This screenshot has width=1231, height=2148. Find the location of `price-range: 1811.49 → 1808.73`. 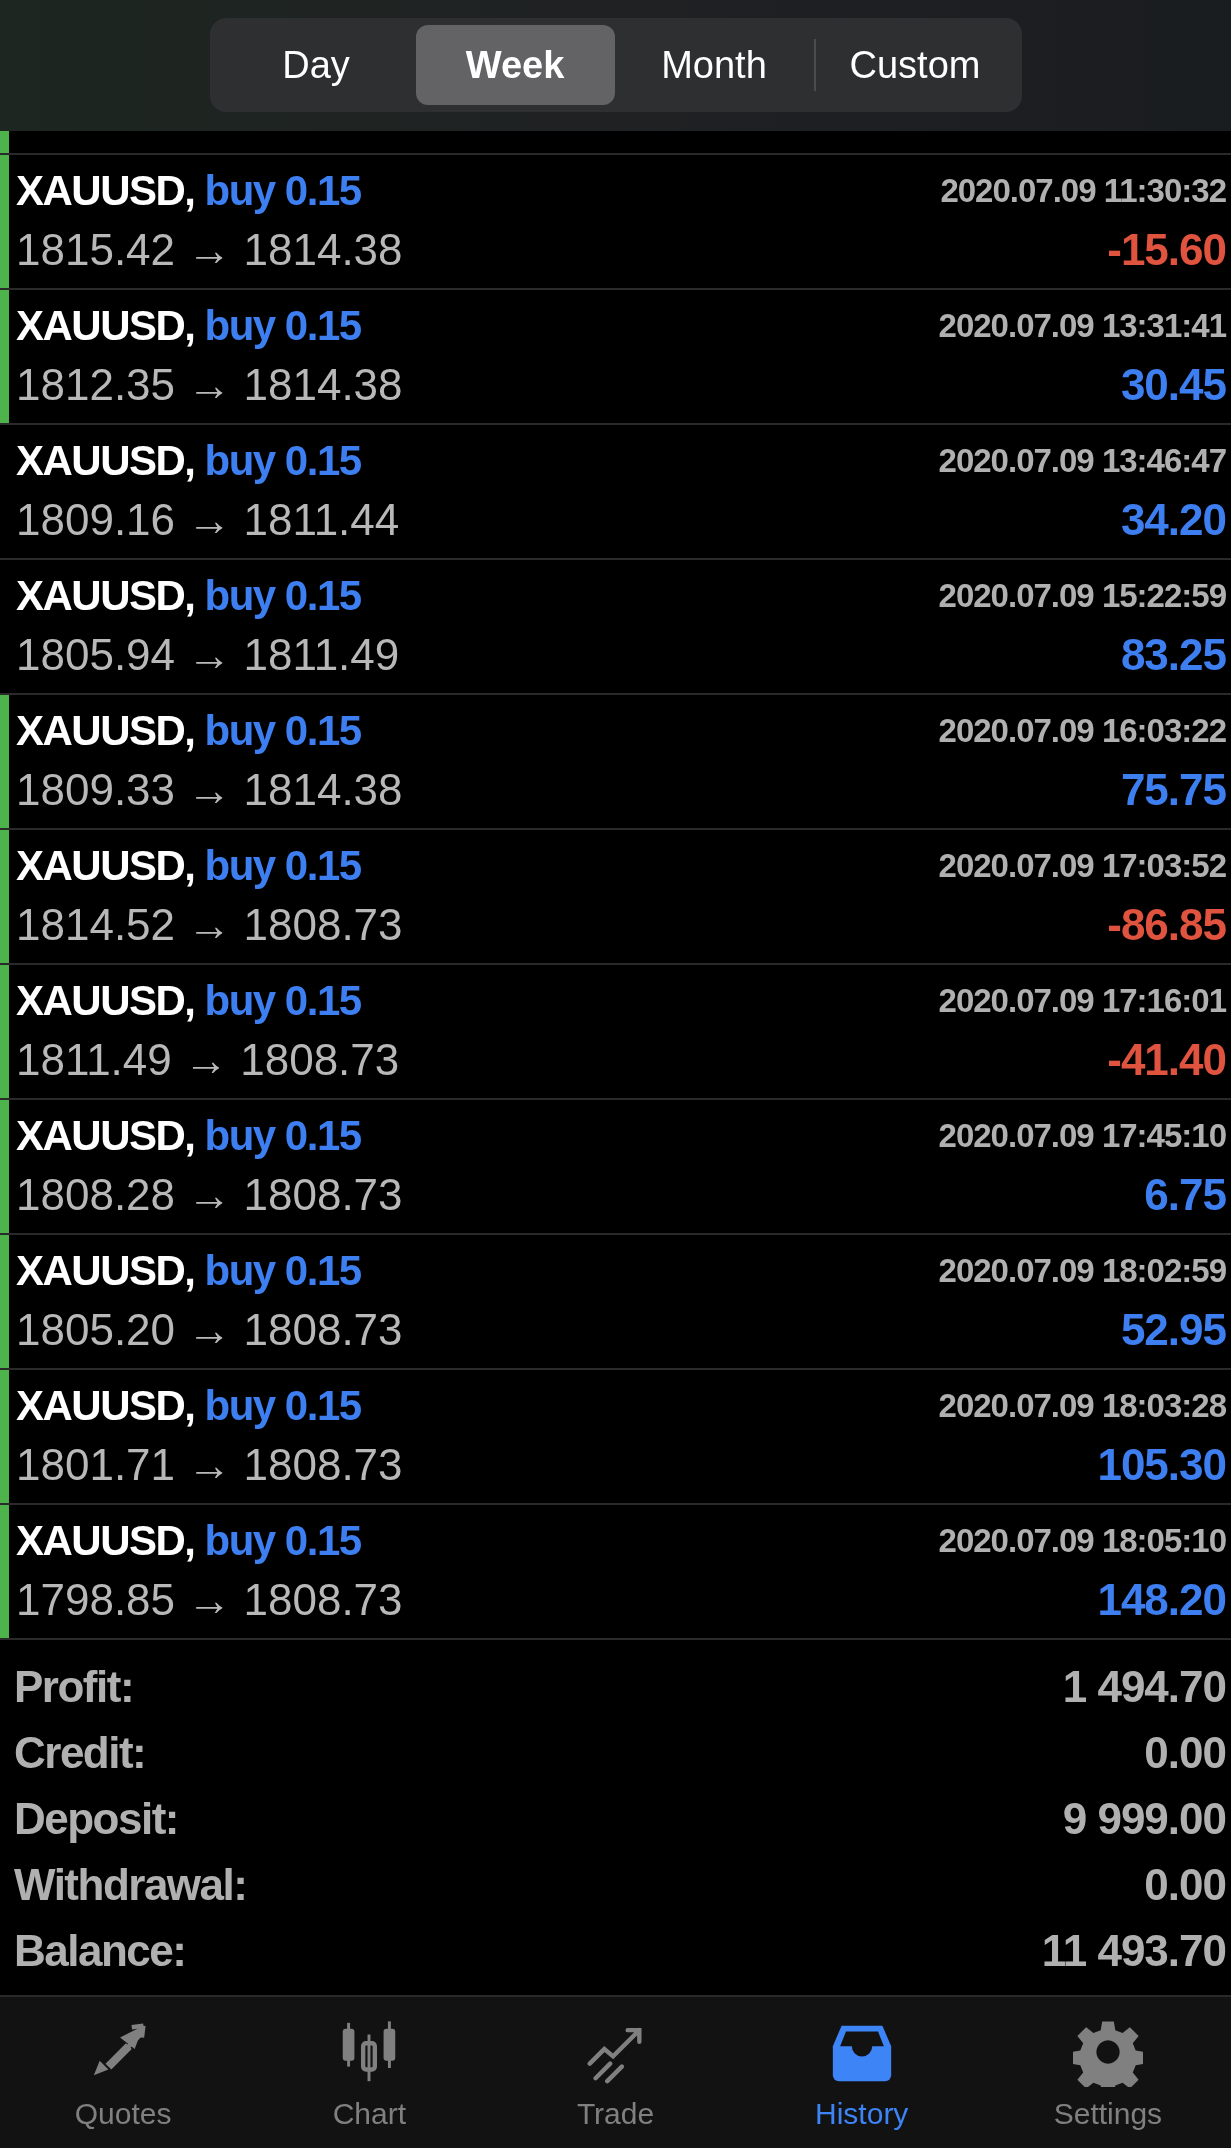

price-range: 1811.49 → 1808.73 is located at coordinates (208, 1060).